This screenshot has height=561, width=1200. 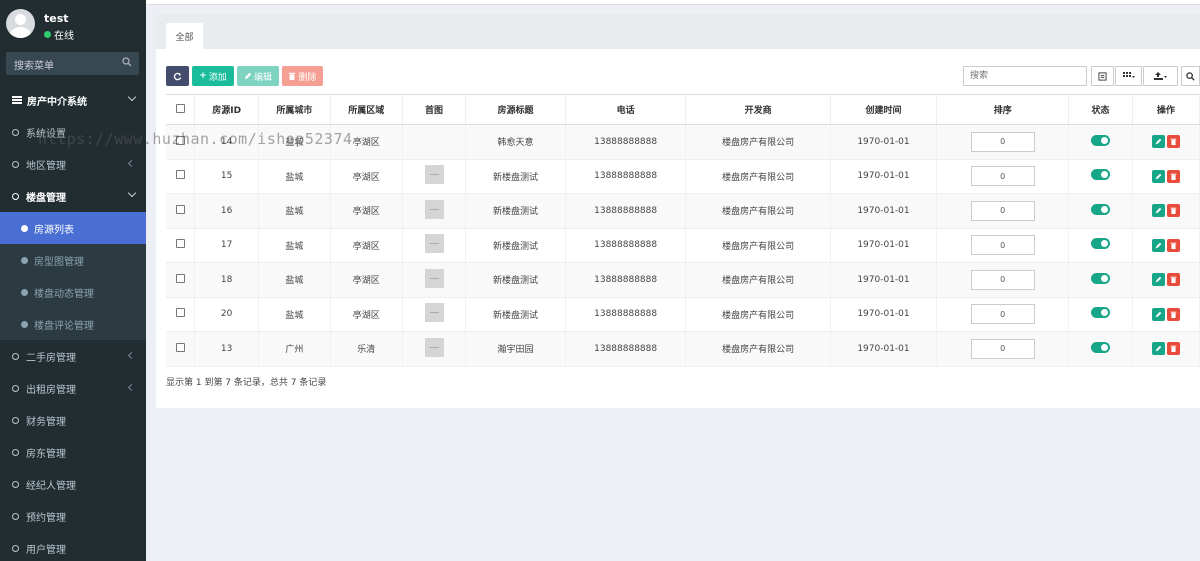 I want to click on cell-status, so click(x=1100, y=245).